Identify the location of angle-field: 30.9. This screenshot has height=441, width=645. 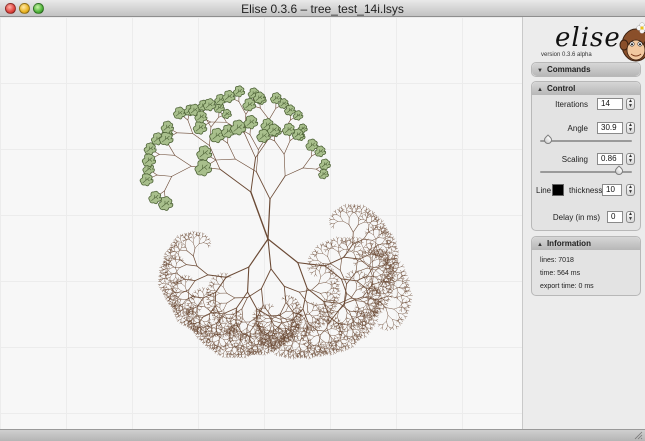
(610, 128).